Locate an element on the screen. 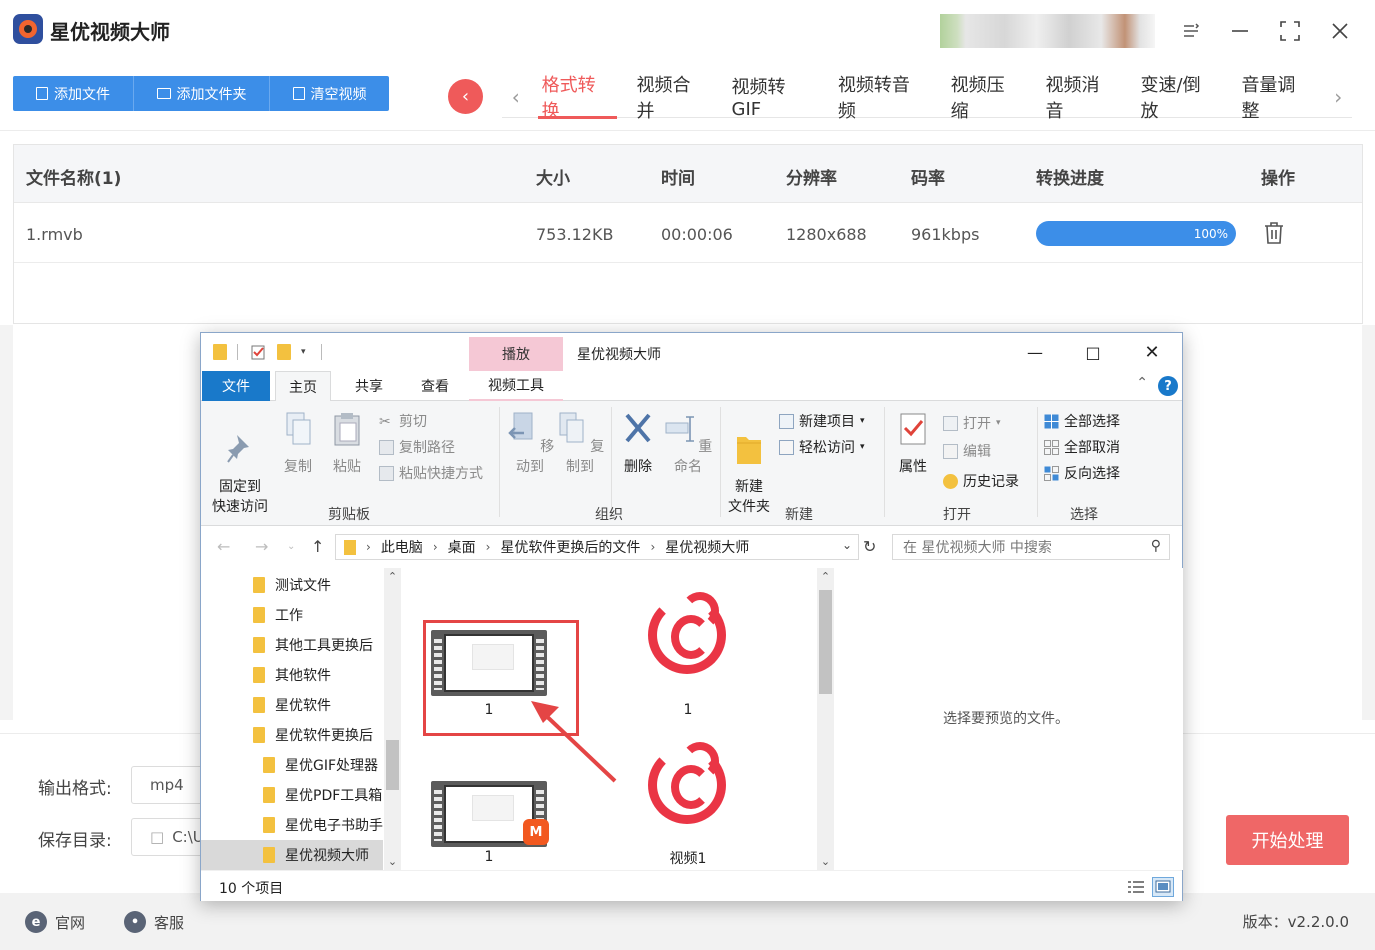 This screenshot has height=950, width=1375. tree-item: 星优PDF工具箱 is located at coordinates (292, 795).